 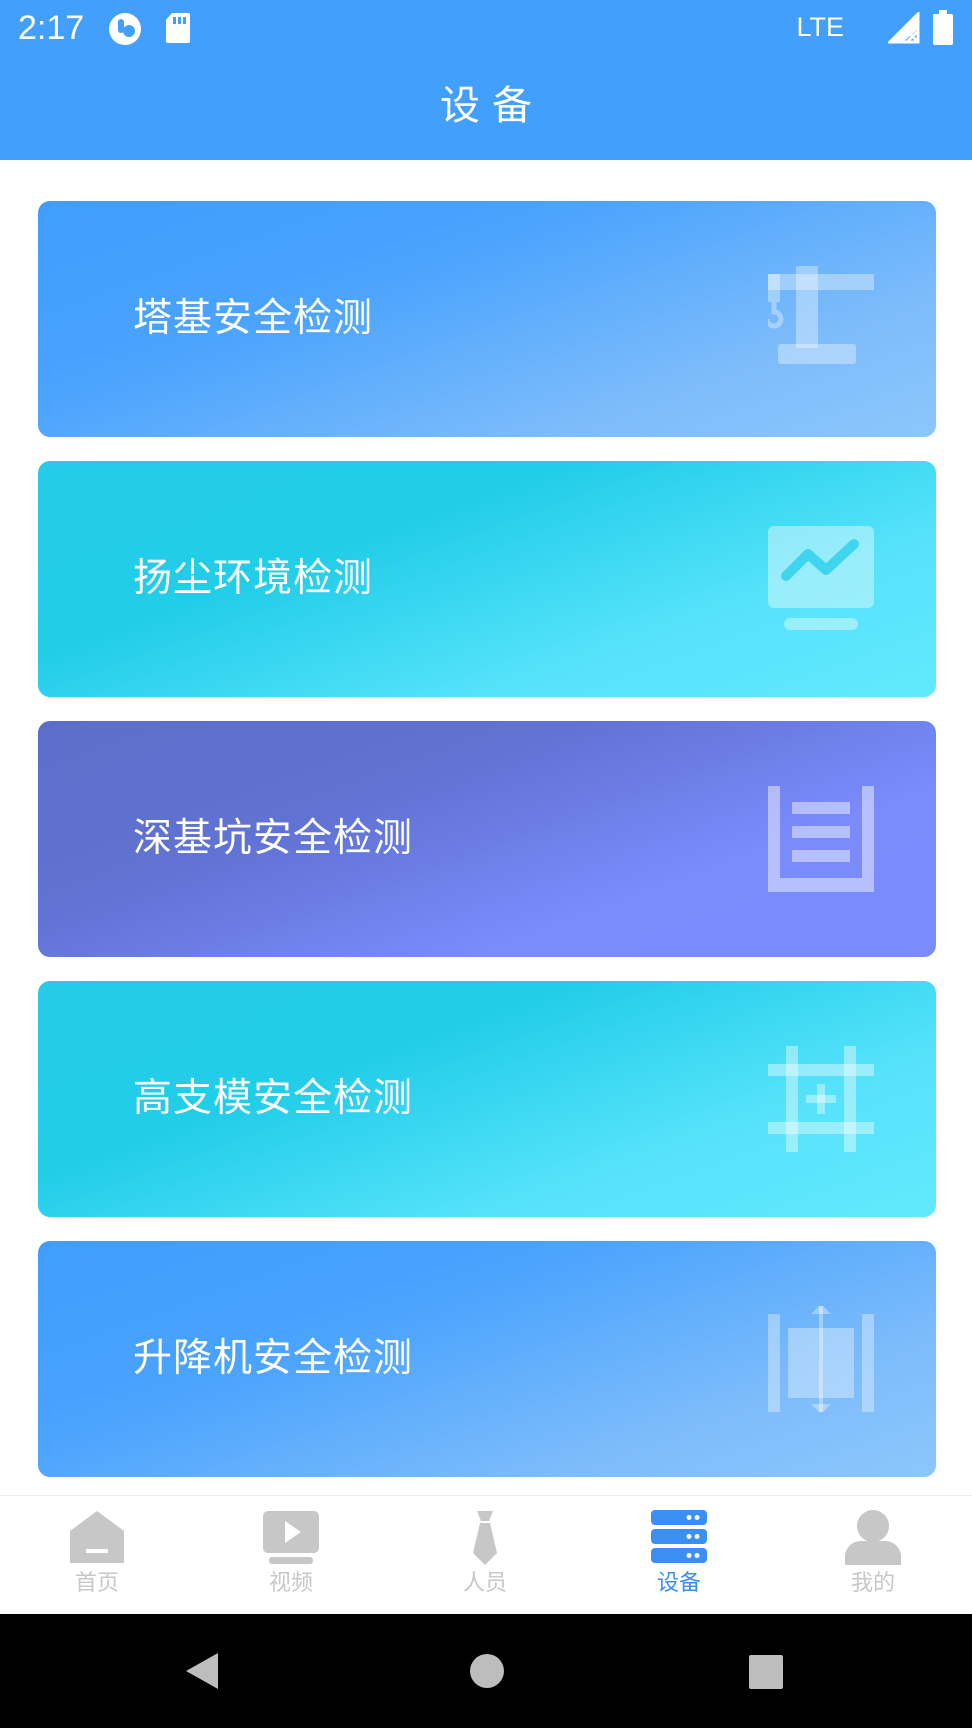 I want to click on status-time: 2:17, so click(x=51, y=28).